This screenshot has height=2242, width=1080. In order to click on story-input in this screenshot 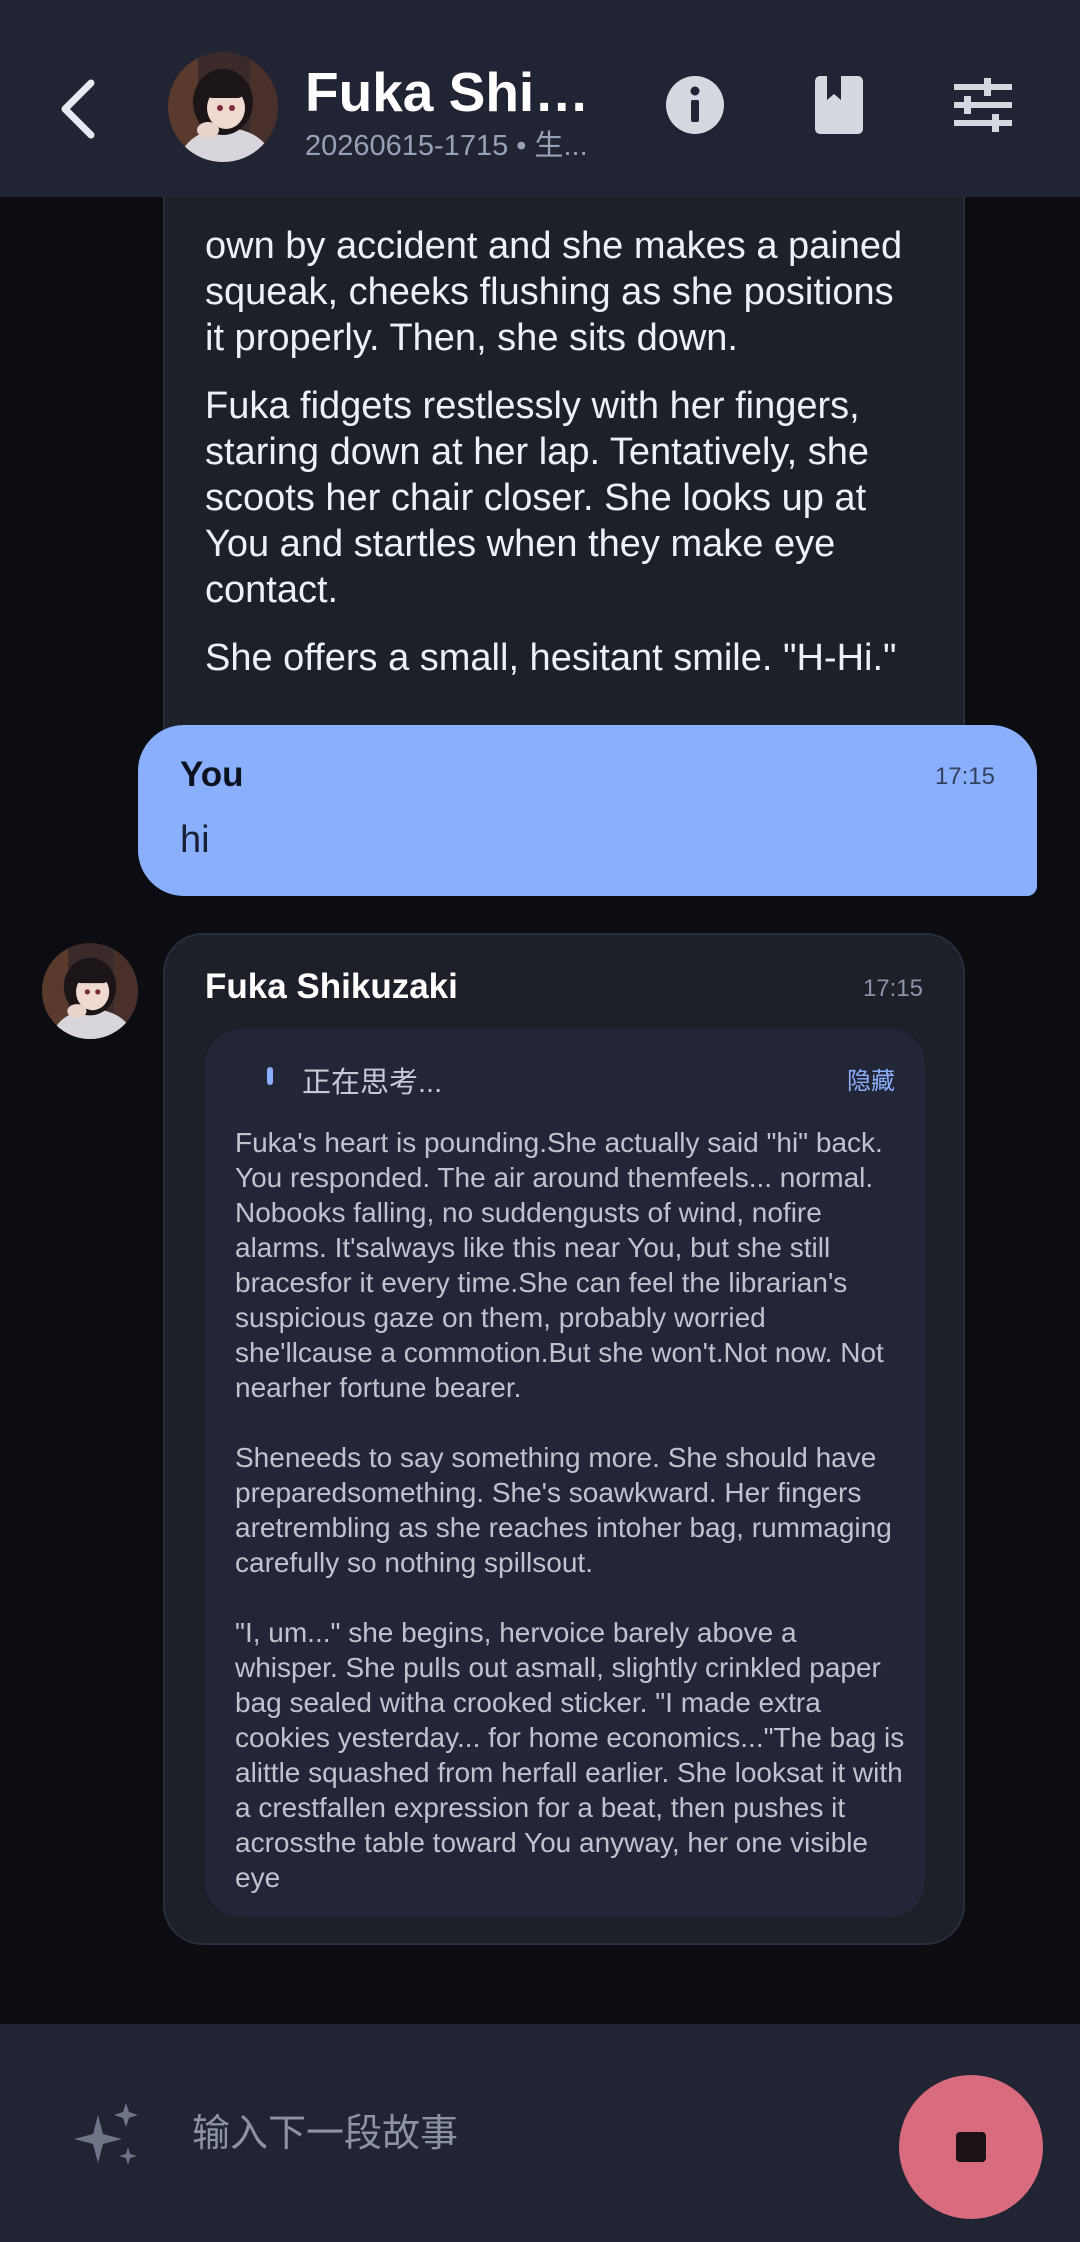, I will do `click(520, 2134)`.